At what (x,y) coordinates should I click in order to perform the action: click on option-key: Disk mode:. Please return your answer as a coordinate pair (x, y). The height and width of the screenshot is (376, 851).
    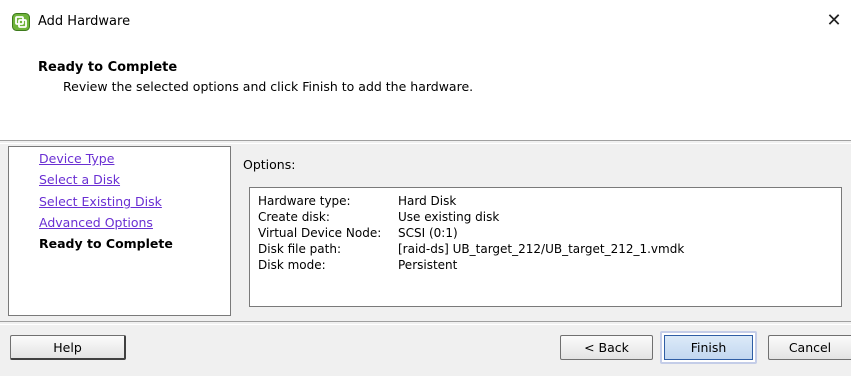
    Looking at the image, I should click on (292, 265).